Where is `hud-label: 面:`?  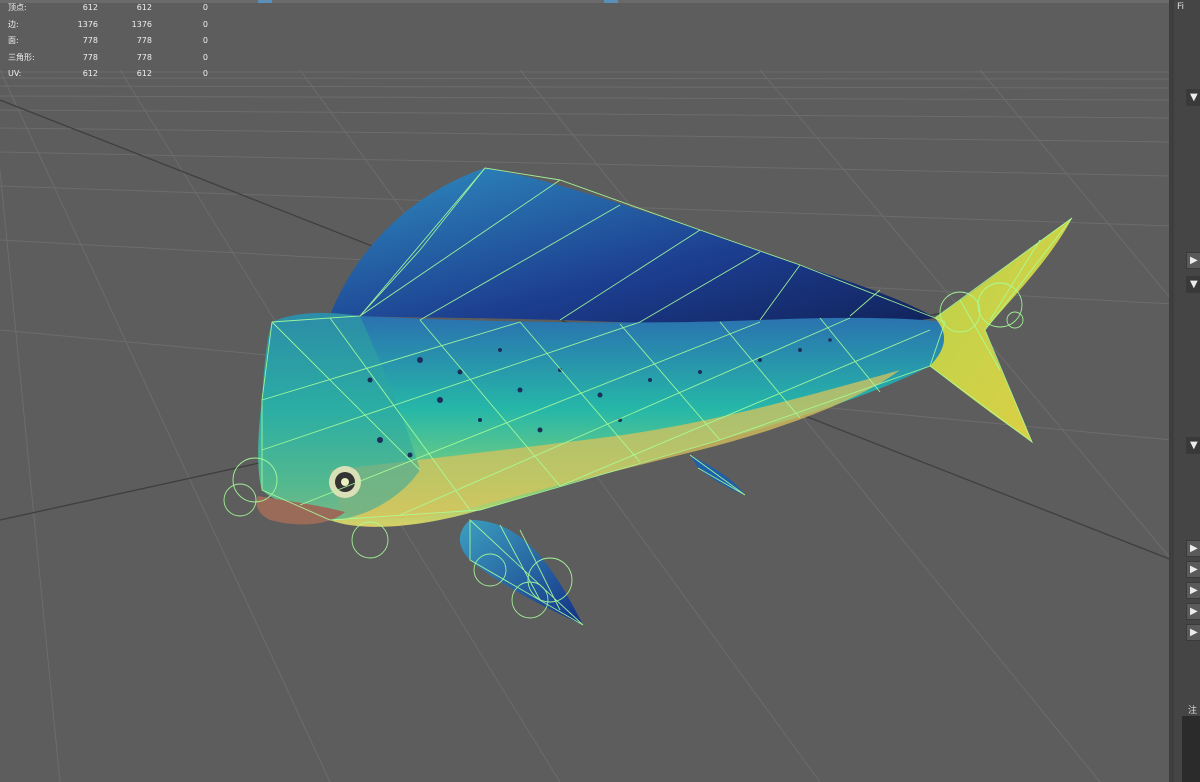
hud-label: 面: is located at coordinates (13, 40).